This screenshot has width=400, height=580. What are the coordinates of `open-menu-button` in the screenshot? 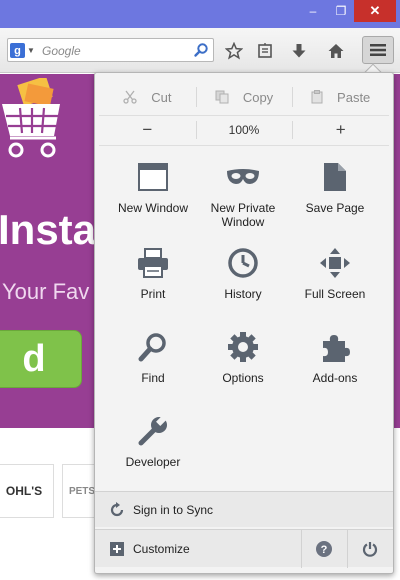 It's located at (378, 50).